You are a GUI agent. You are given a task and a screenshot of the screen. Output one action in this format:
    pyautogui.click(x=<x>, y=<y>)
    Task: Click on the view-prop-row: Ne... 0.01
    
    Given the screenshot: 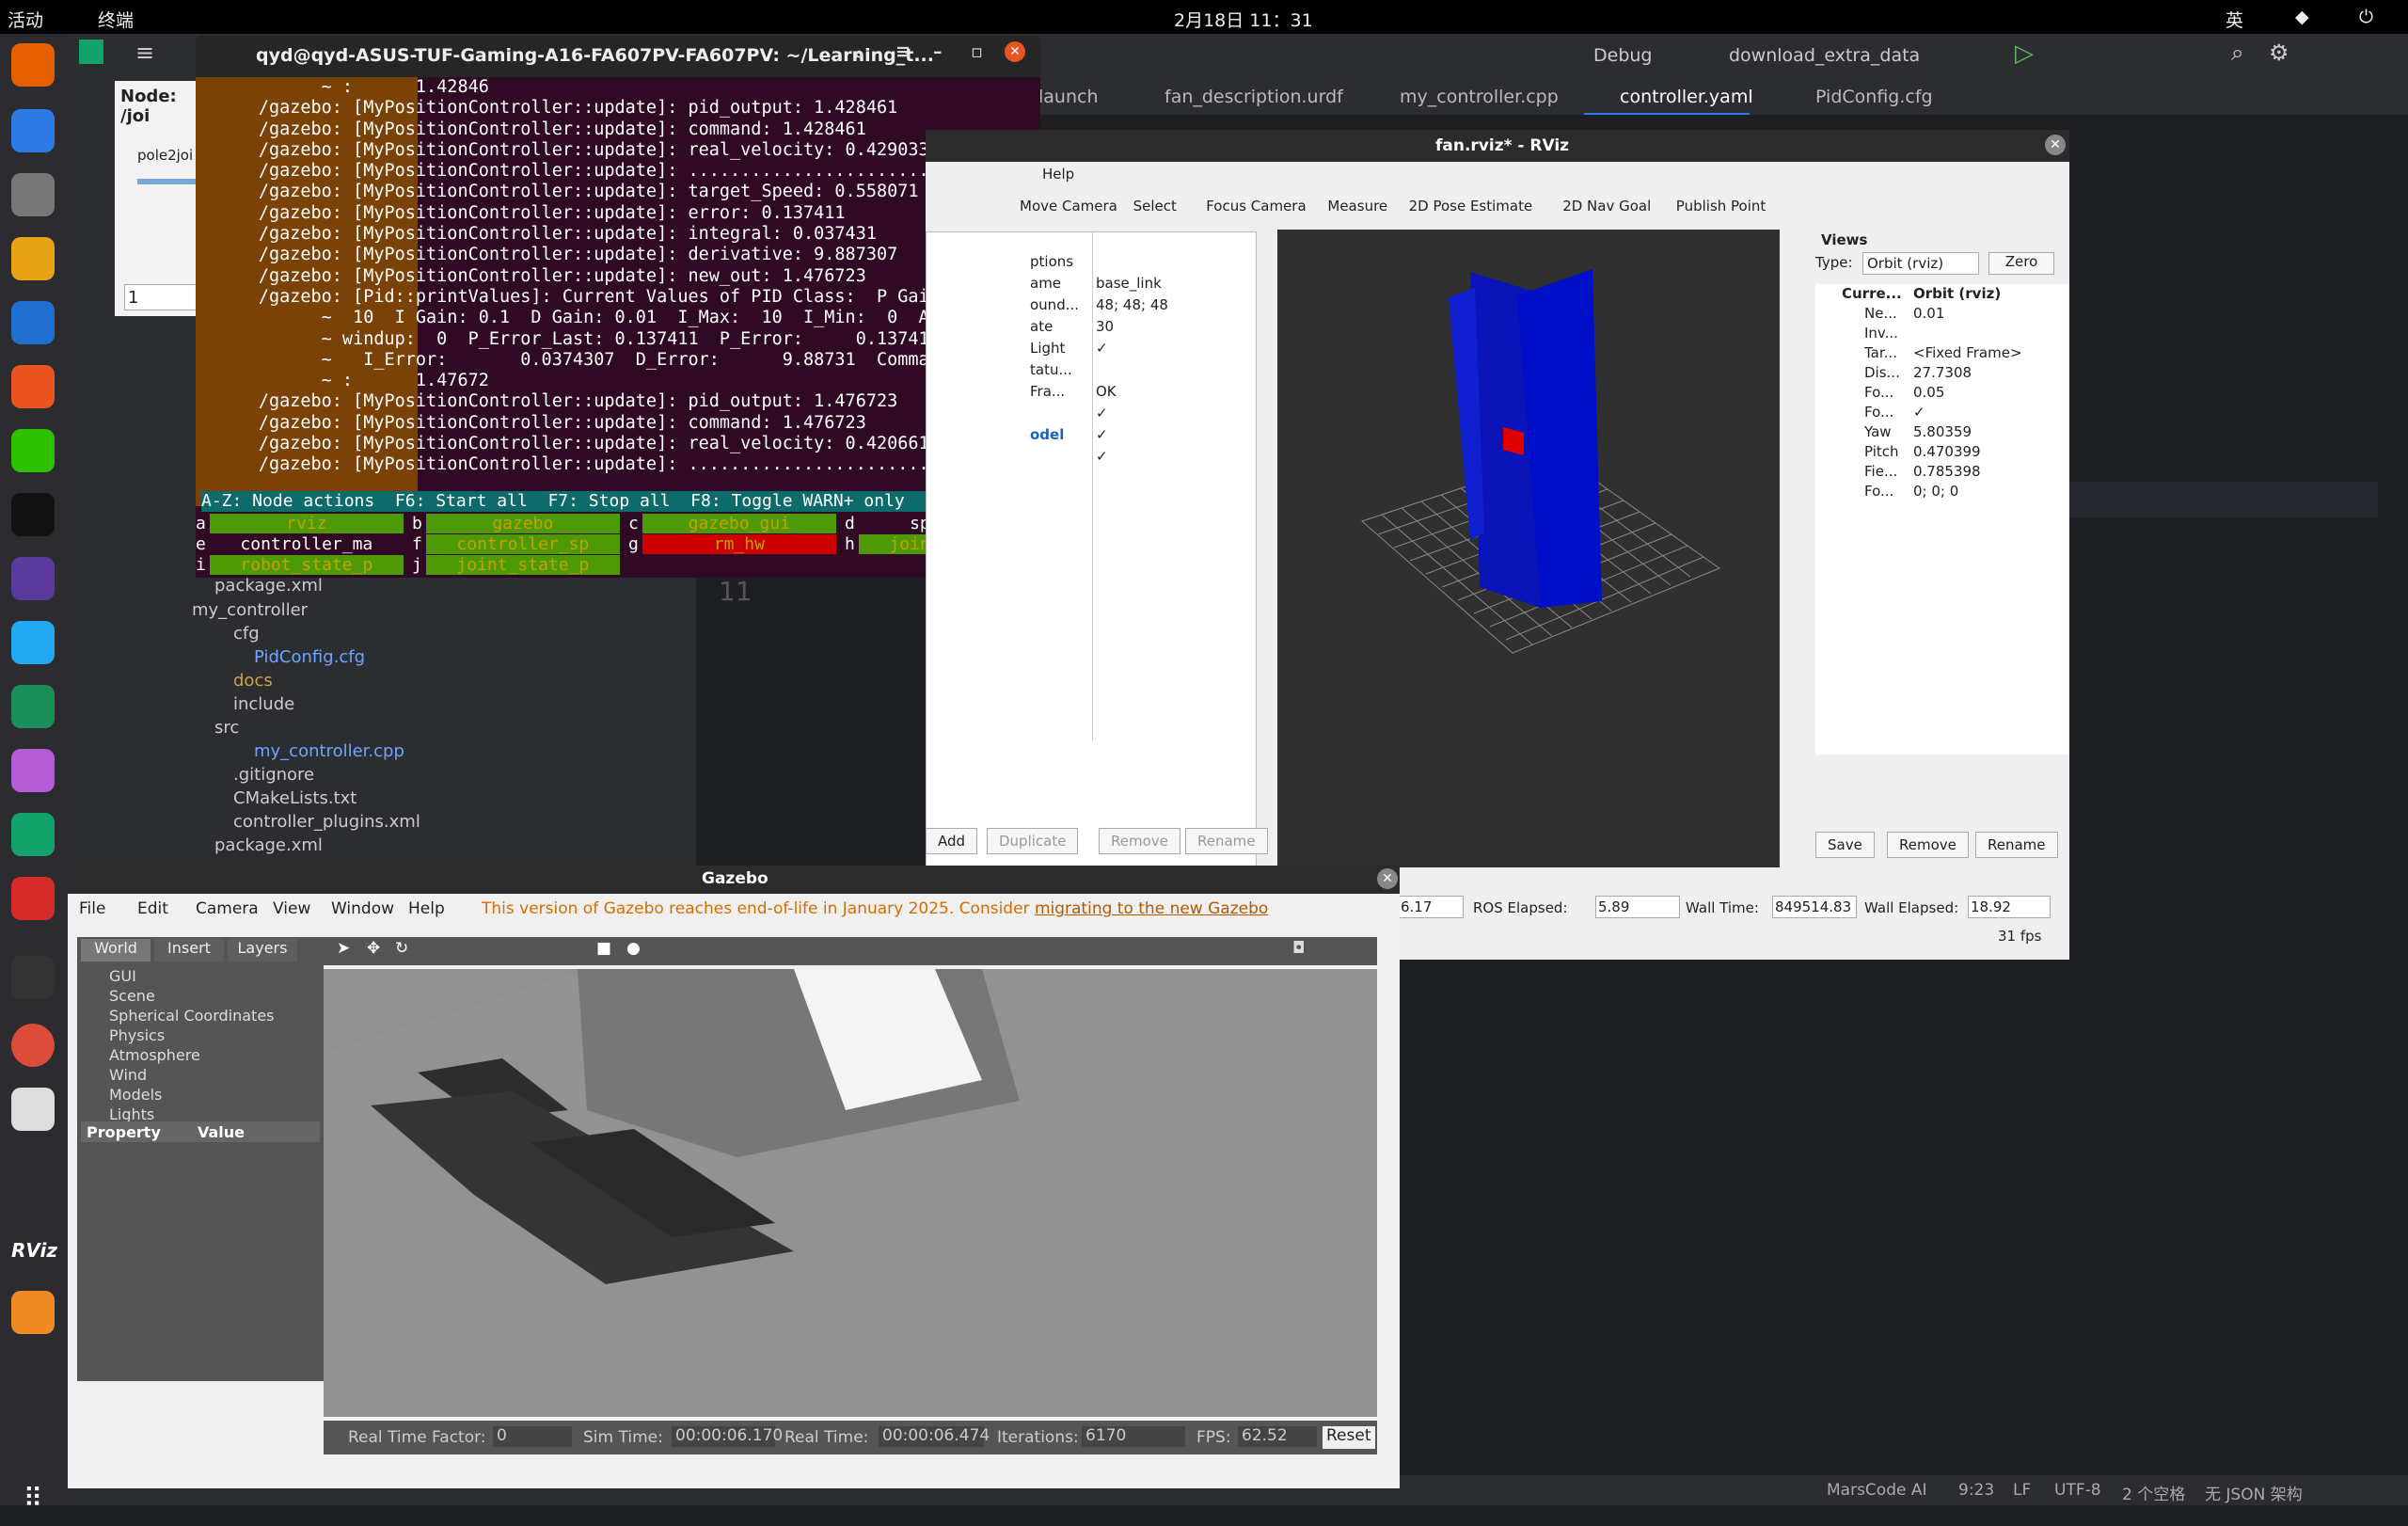 What is the action you would take?
    pyautogui.click(x=1942, y=314)
    